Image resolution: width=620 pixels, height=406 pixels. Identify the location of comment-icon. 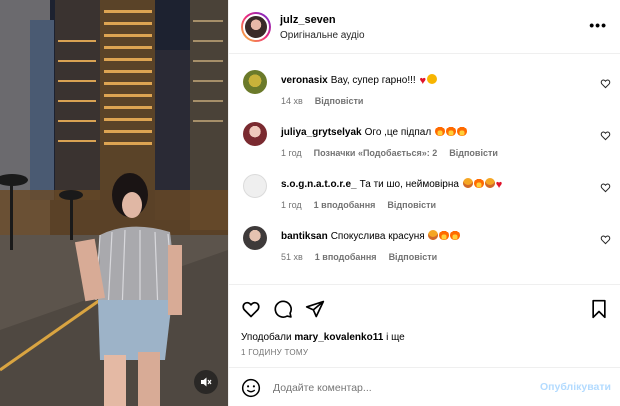
(283, 309).